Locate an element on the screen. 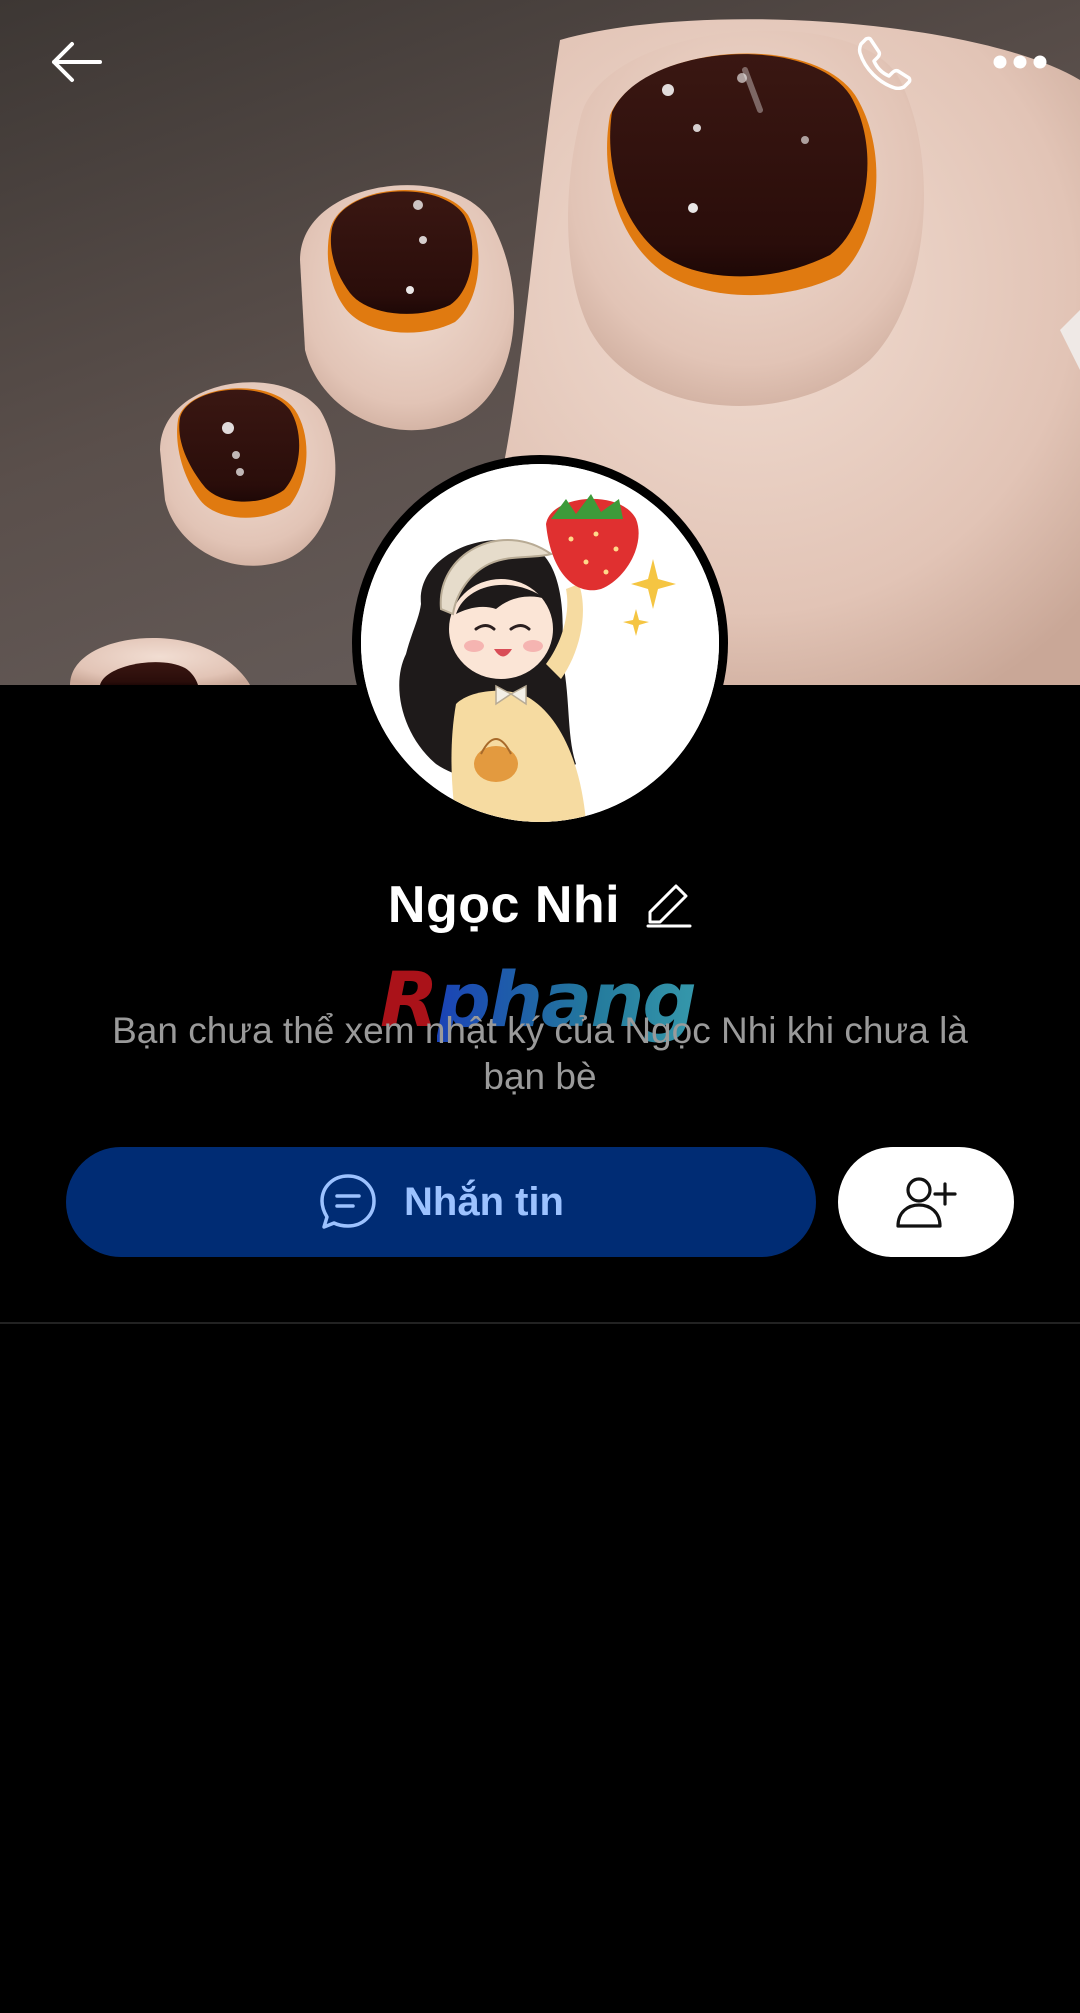 The image size is (1080, 2013). profile-name: Ngọc Nhi is located at coordinates (504, 905).